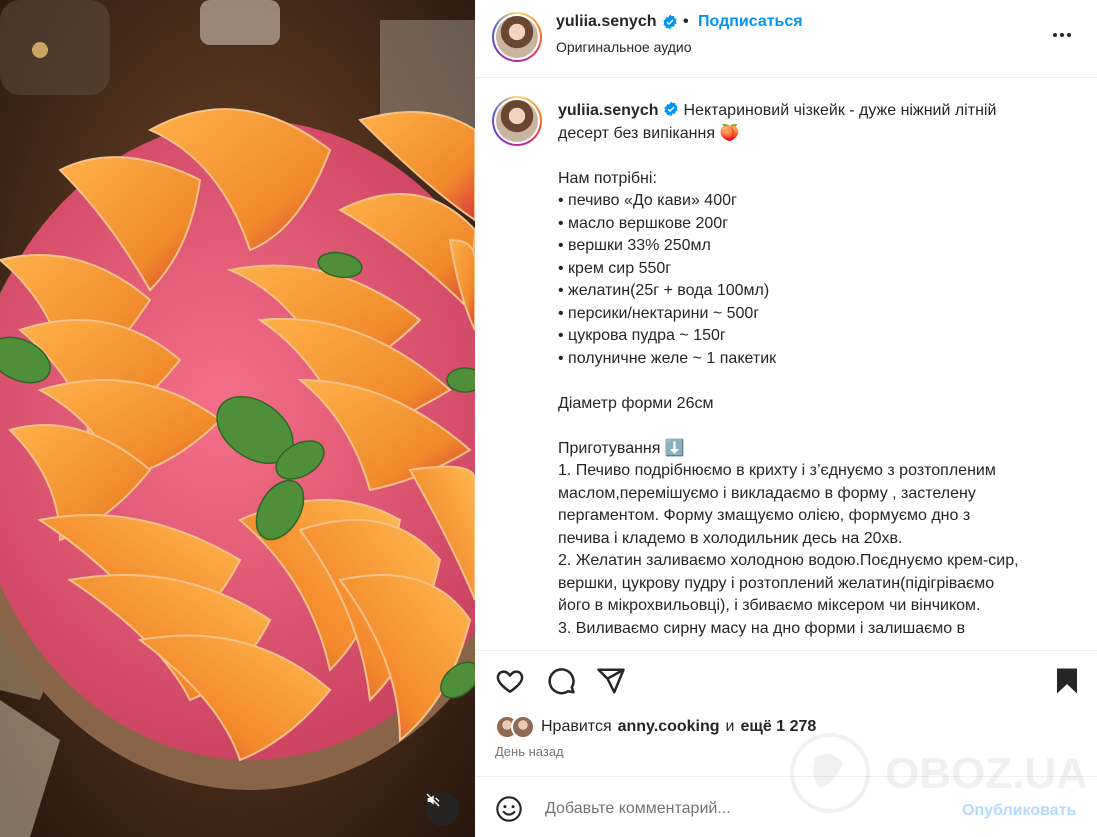  I want to click on avatar, so click(523, 727).